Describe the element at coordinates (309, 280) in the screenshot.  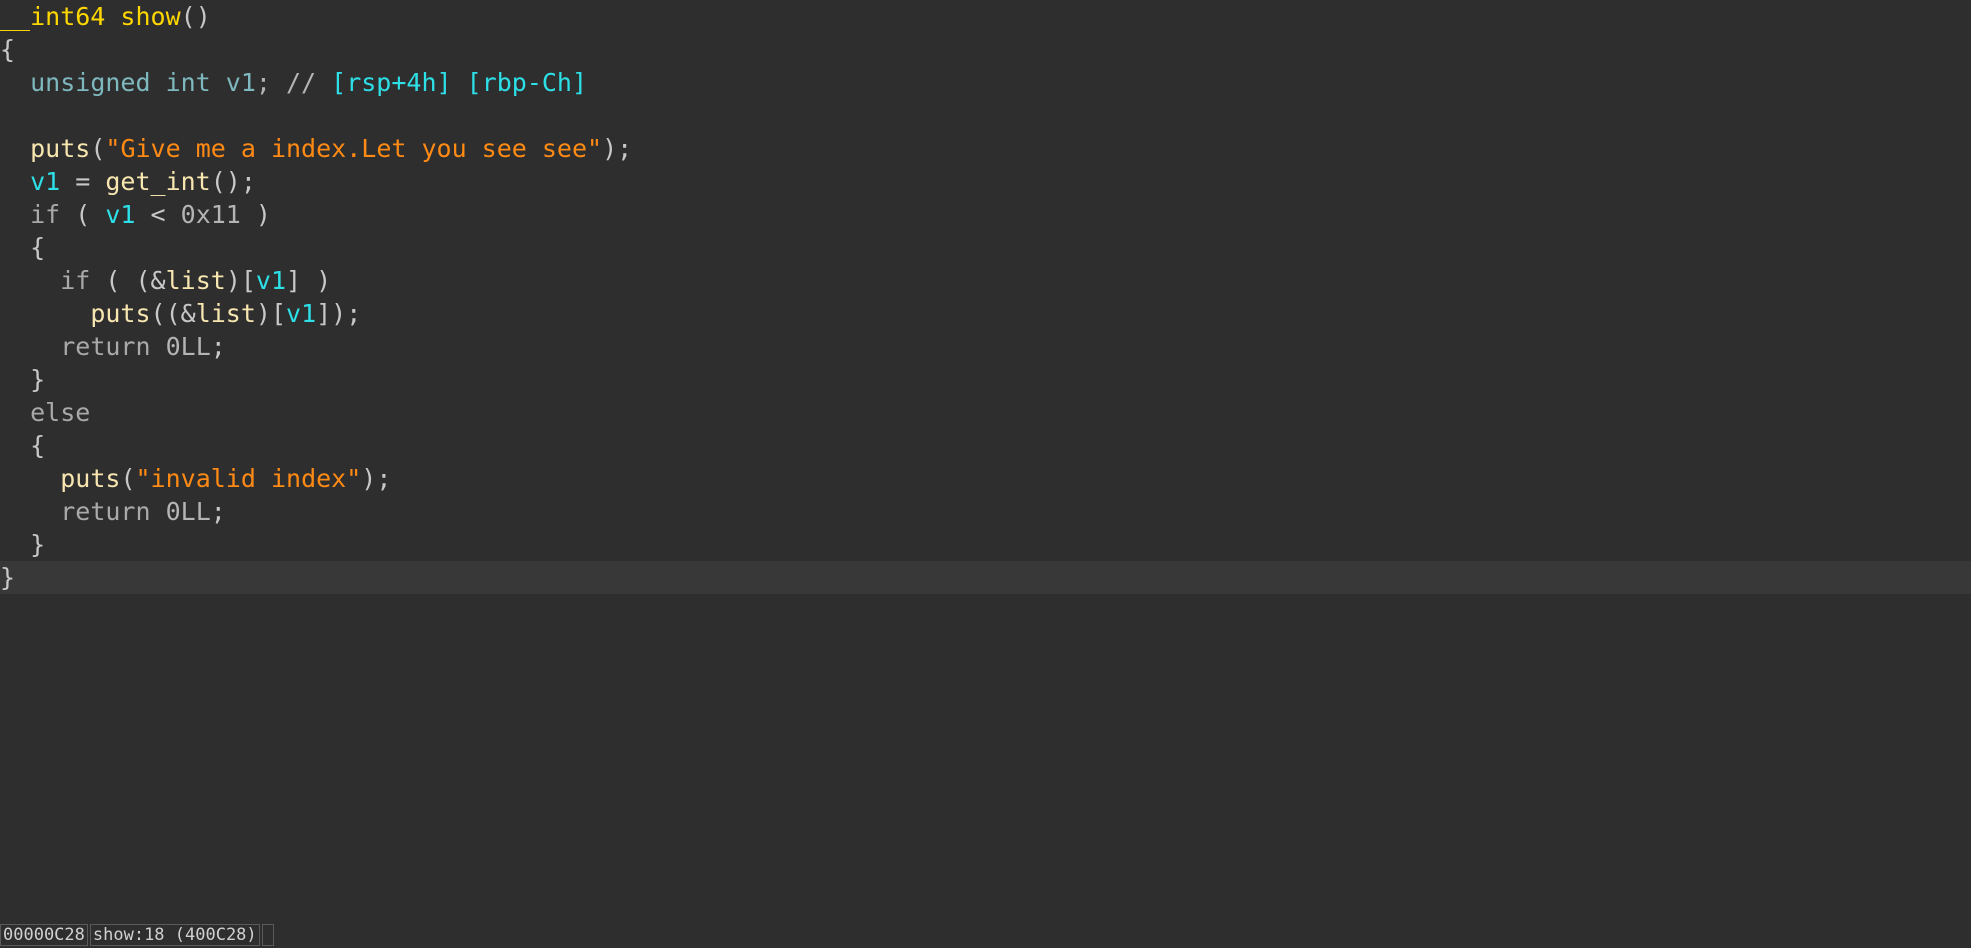
I see `code-token-punc: ] )` at that location.